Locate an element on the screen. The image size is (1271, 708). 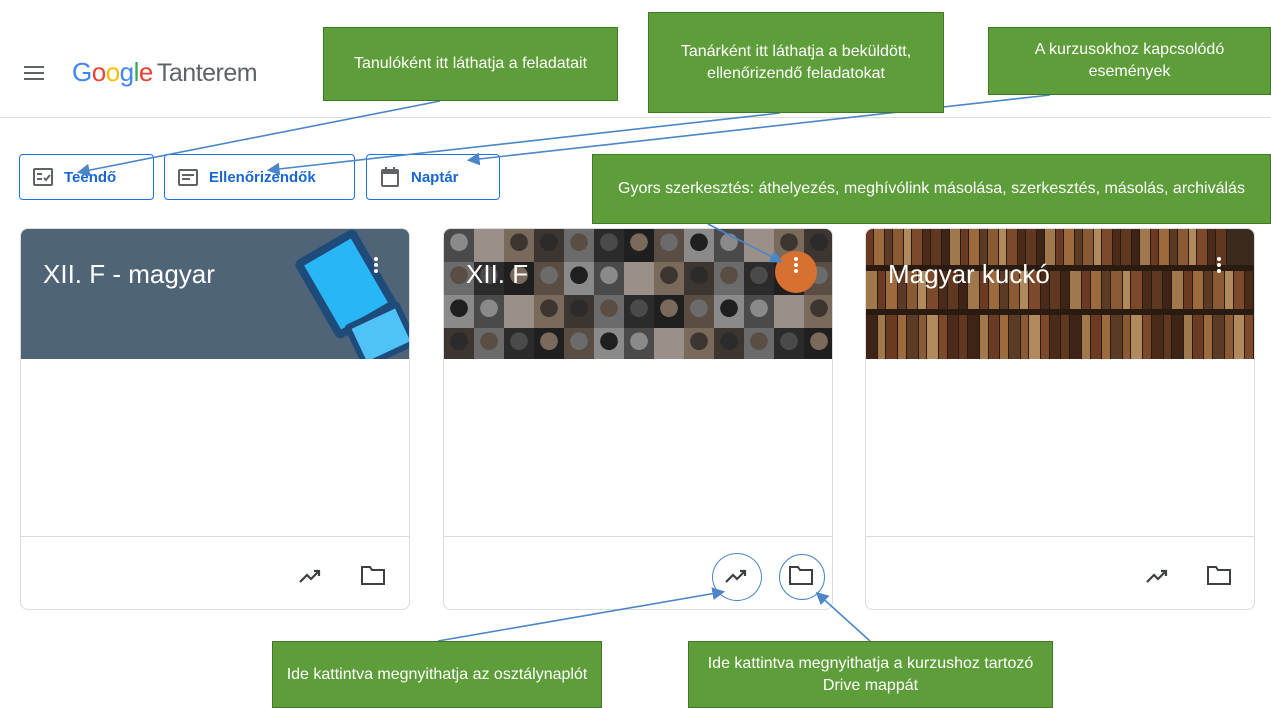
callout-calendar-events: A kurzusokhoz kapcsolódó események is located at coordinates (1129, 61).